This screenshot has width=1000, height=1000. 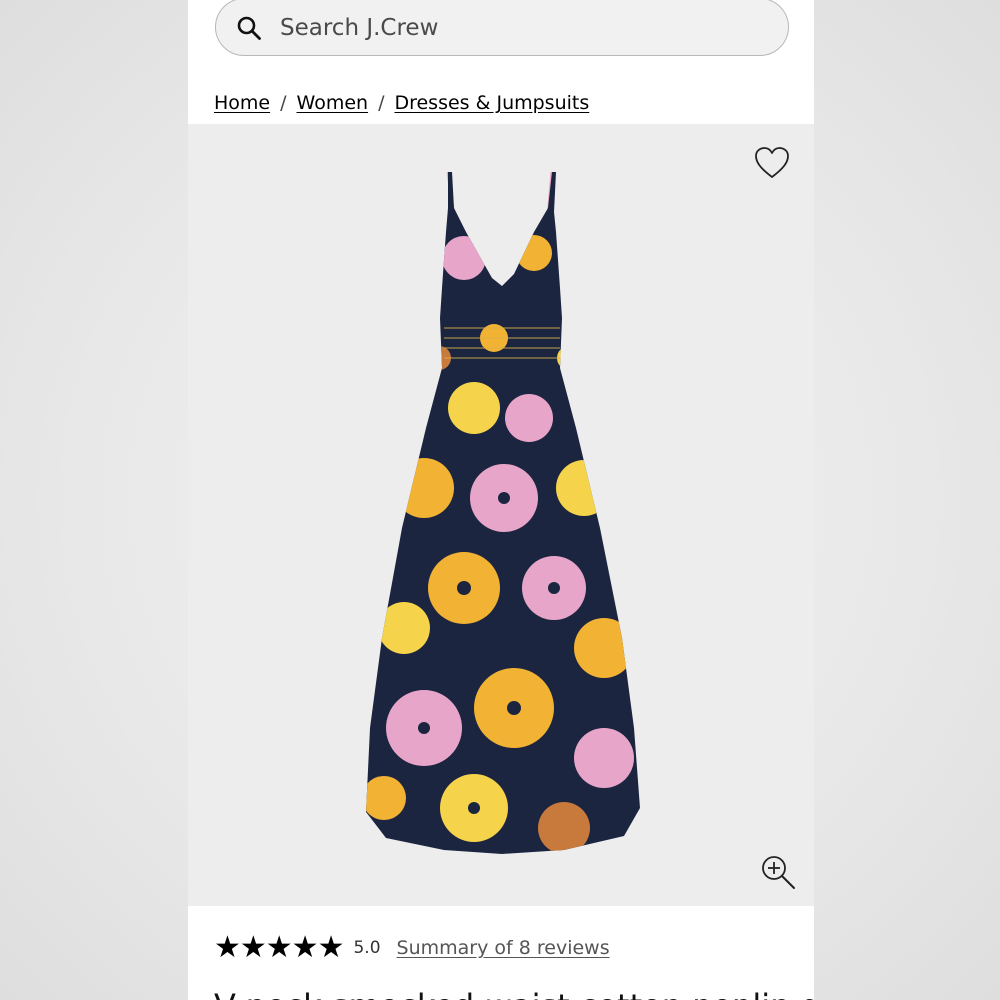 I want to click on product-title-text: V-neck smocked-waist cotton poplin dress, so click(x=514, y=994).